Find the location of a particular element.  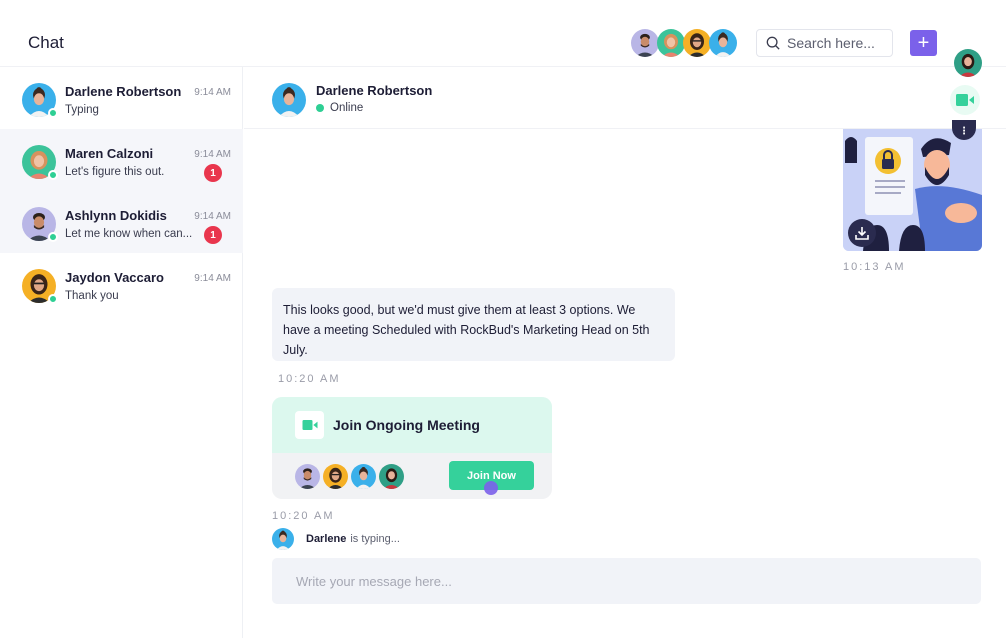

contact-name: Ashlynn Dokidis is located at coordinates (116, 215).